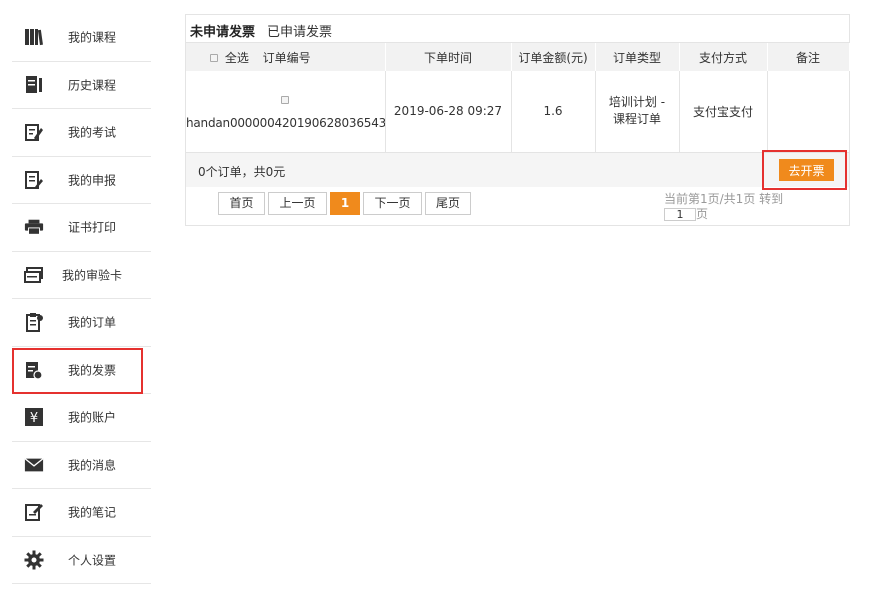 Image resolution: width=872 pixels, height=590 pixels. I want to click on tab-applied-invoices: 已申请发票, so click(299, 32).